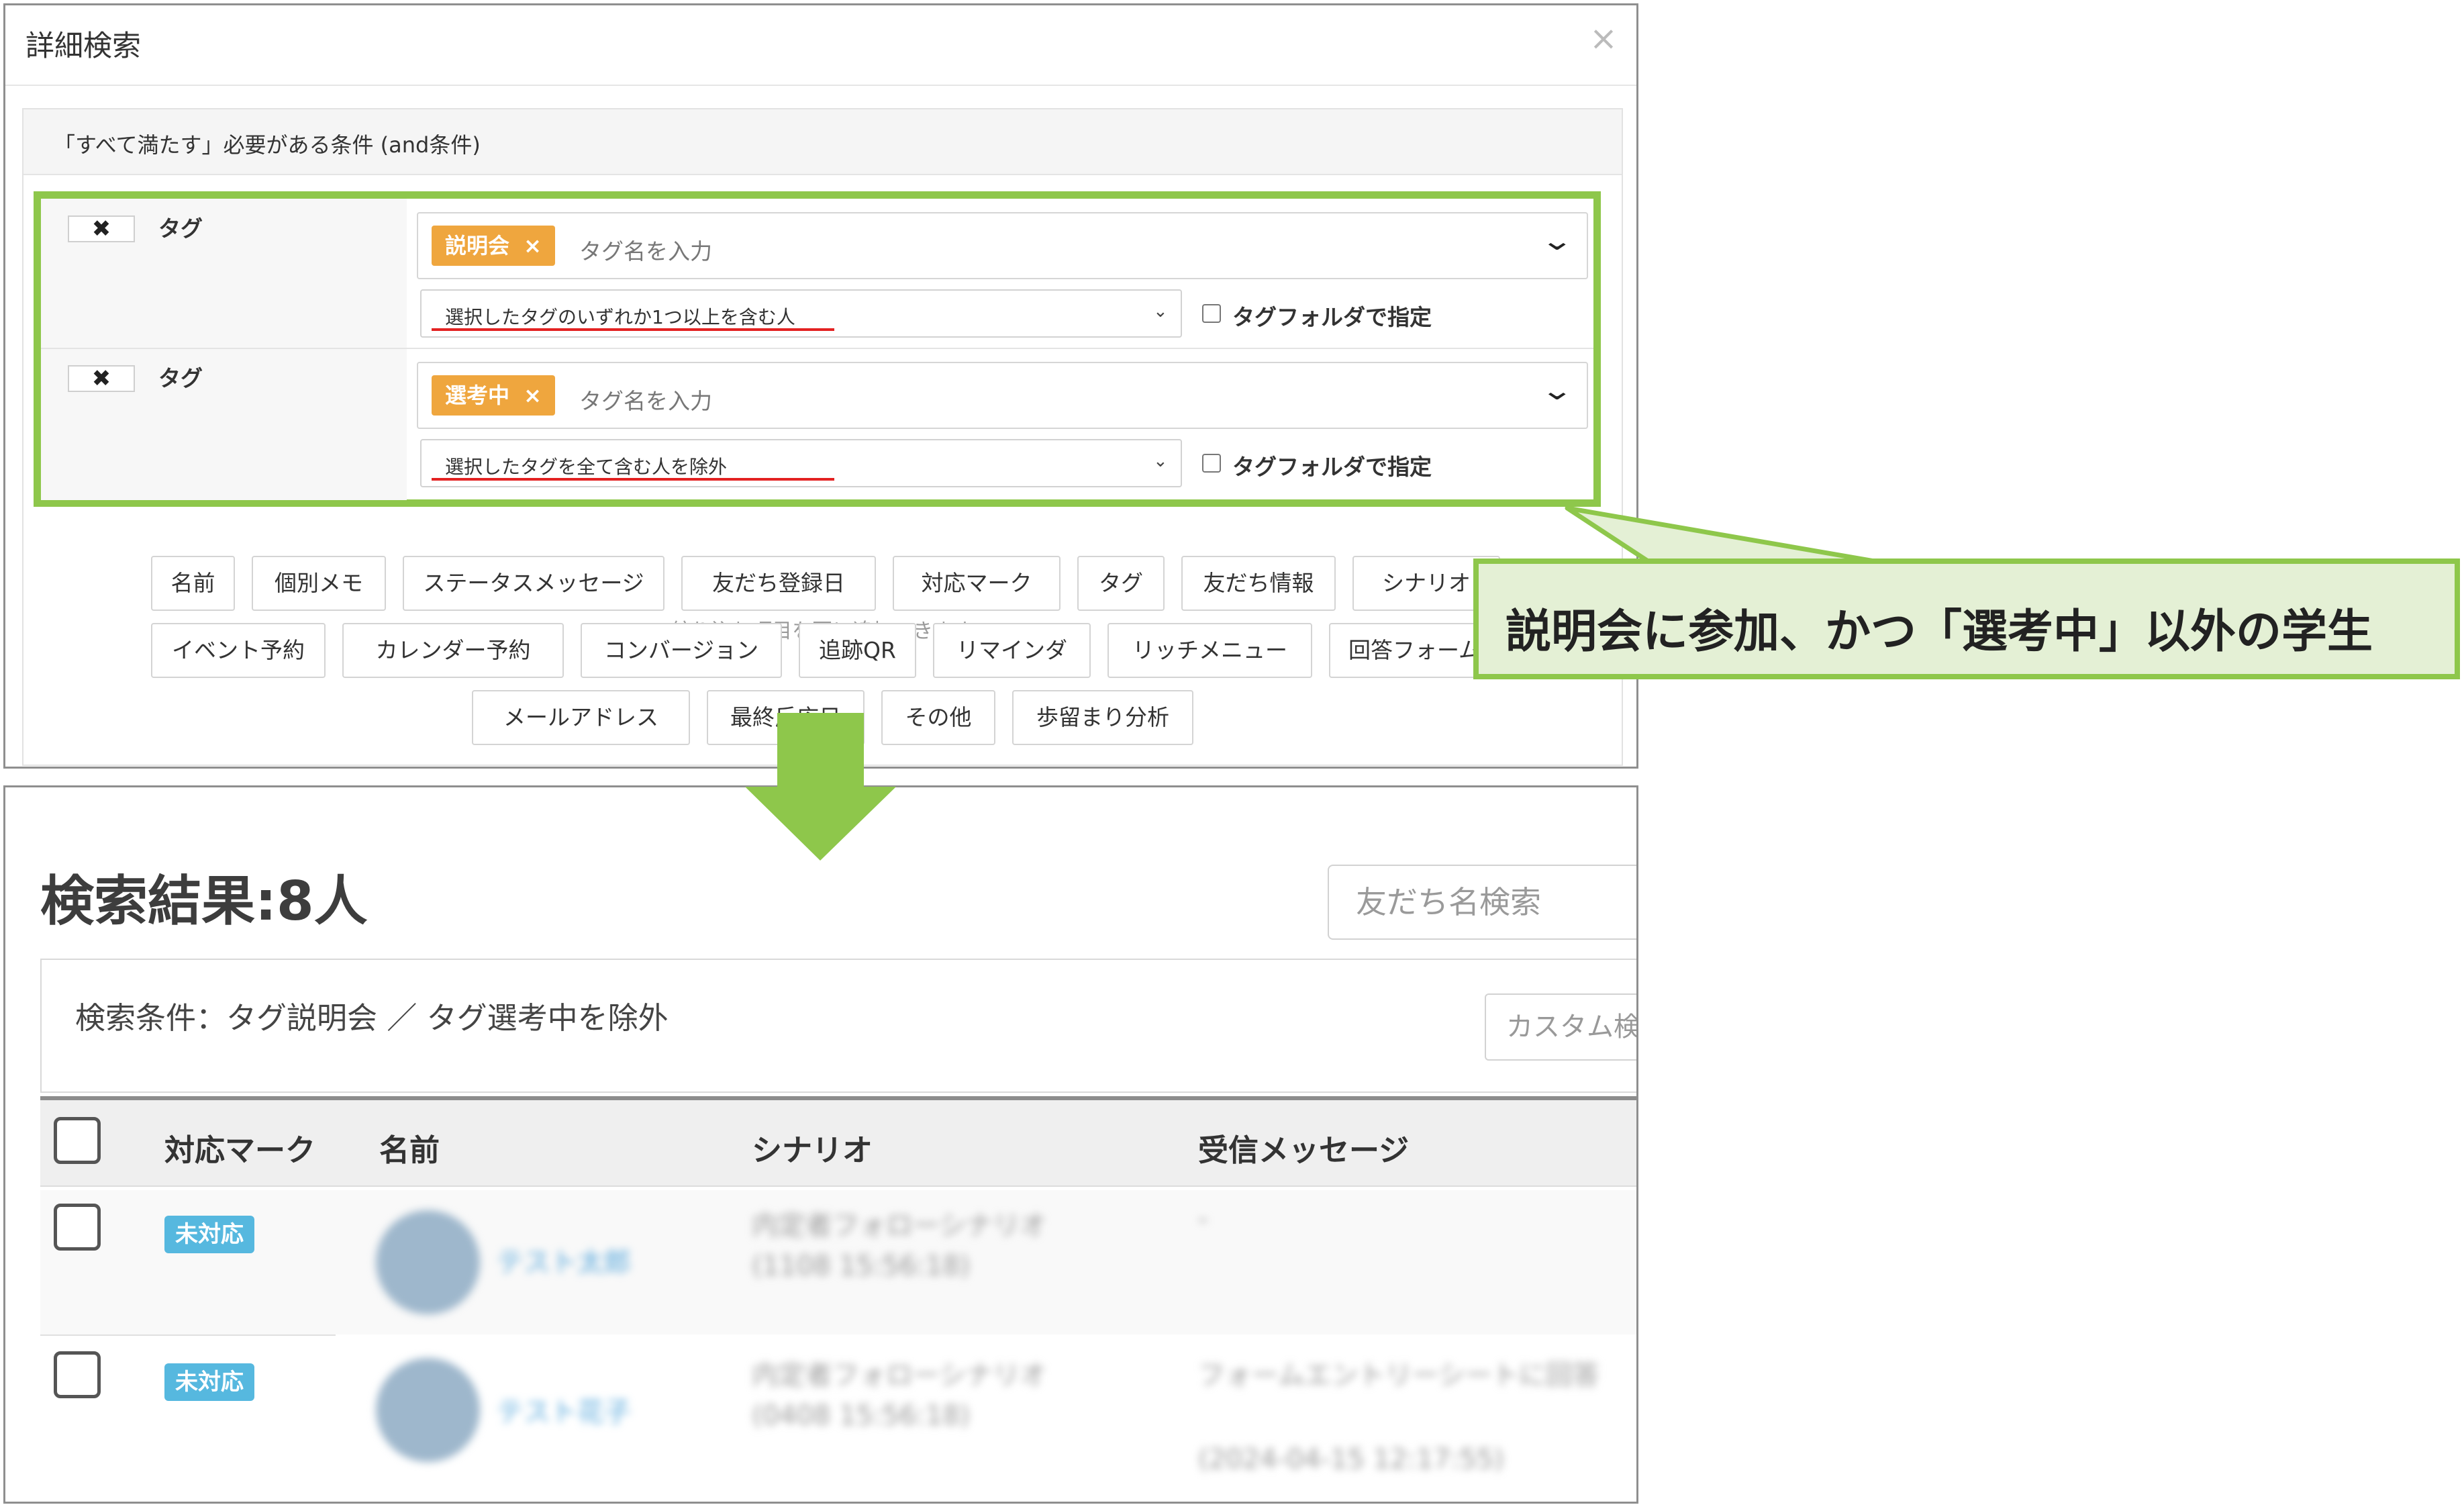  Describe the element at coordinates (564, 1409) in the screenshot. I see `friend-name: テスト花子` at that location.